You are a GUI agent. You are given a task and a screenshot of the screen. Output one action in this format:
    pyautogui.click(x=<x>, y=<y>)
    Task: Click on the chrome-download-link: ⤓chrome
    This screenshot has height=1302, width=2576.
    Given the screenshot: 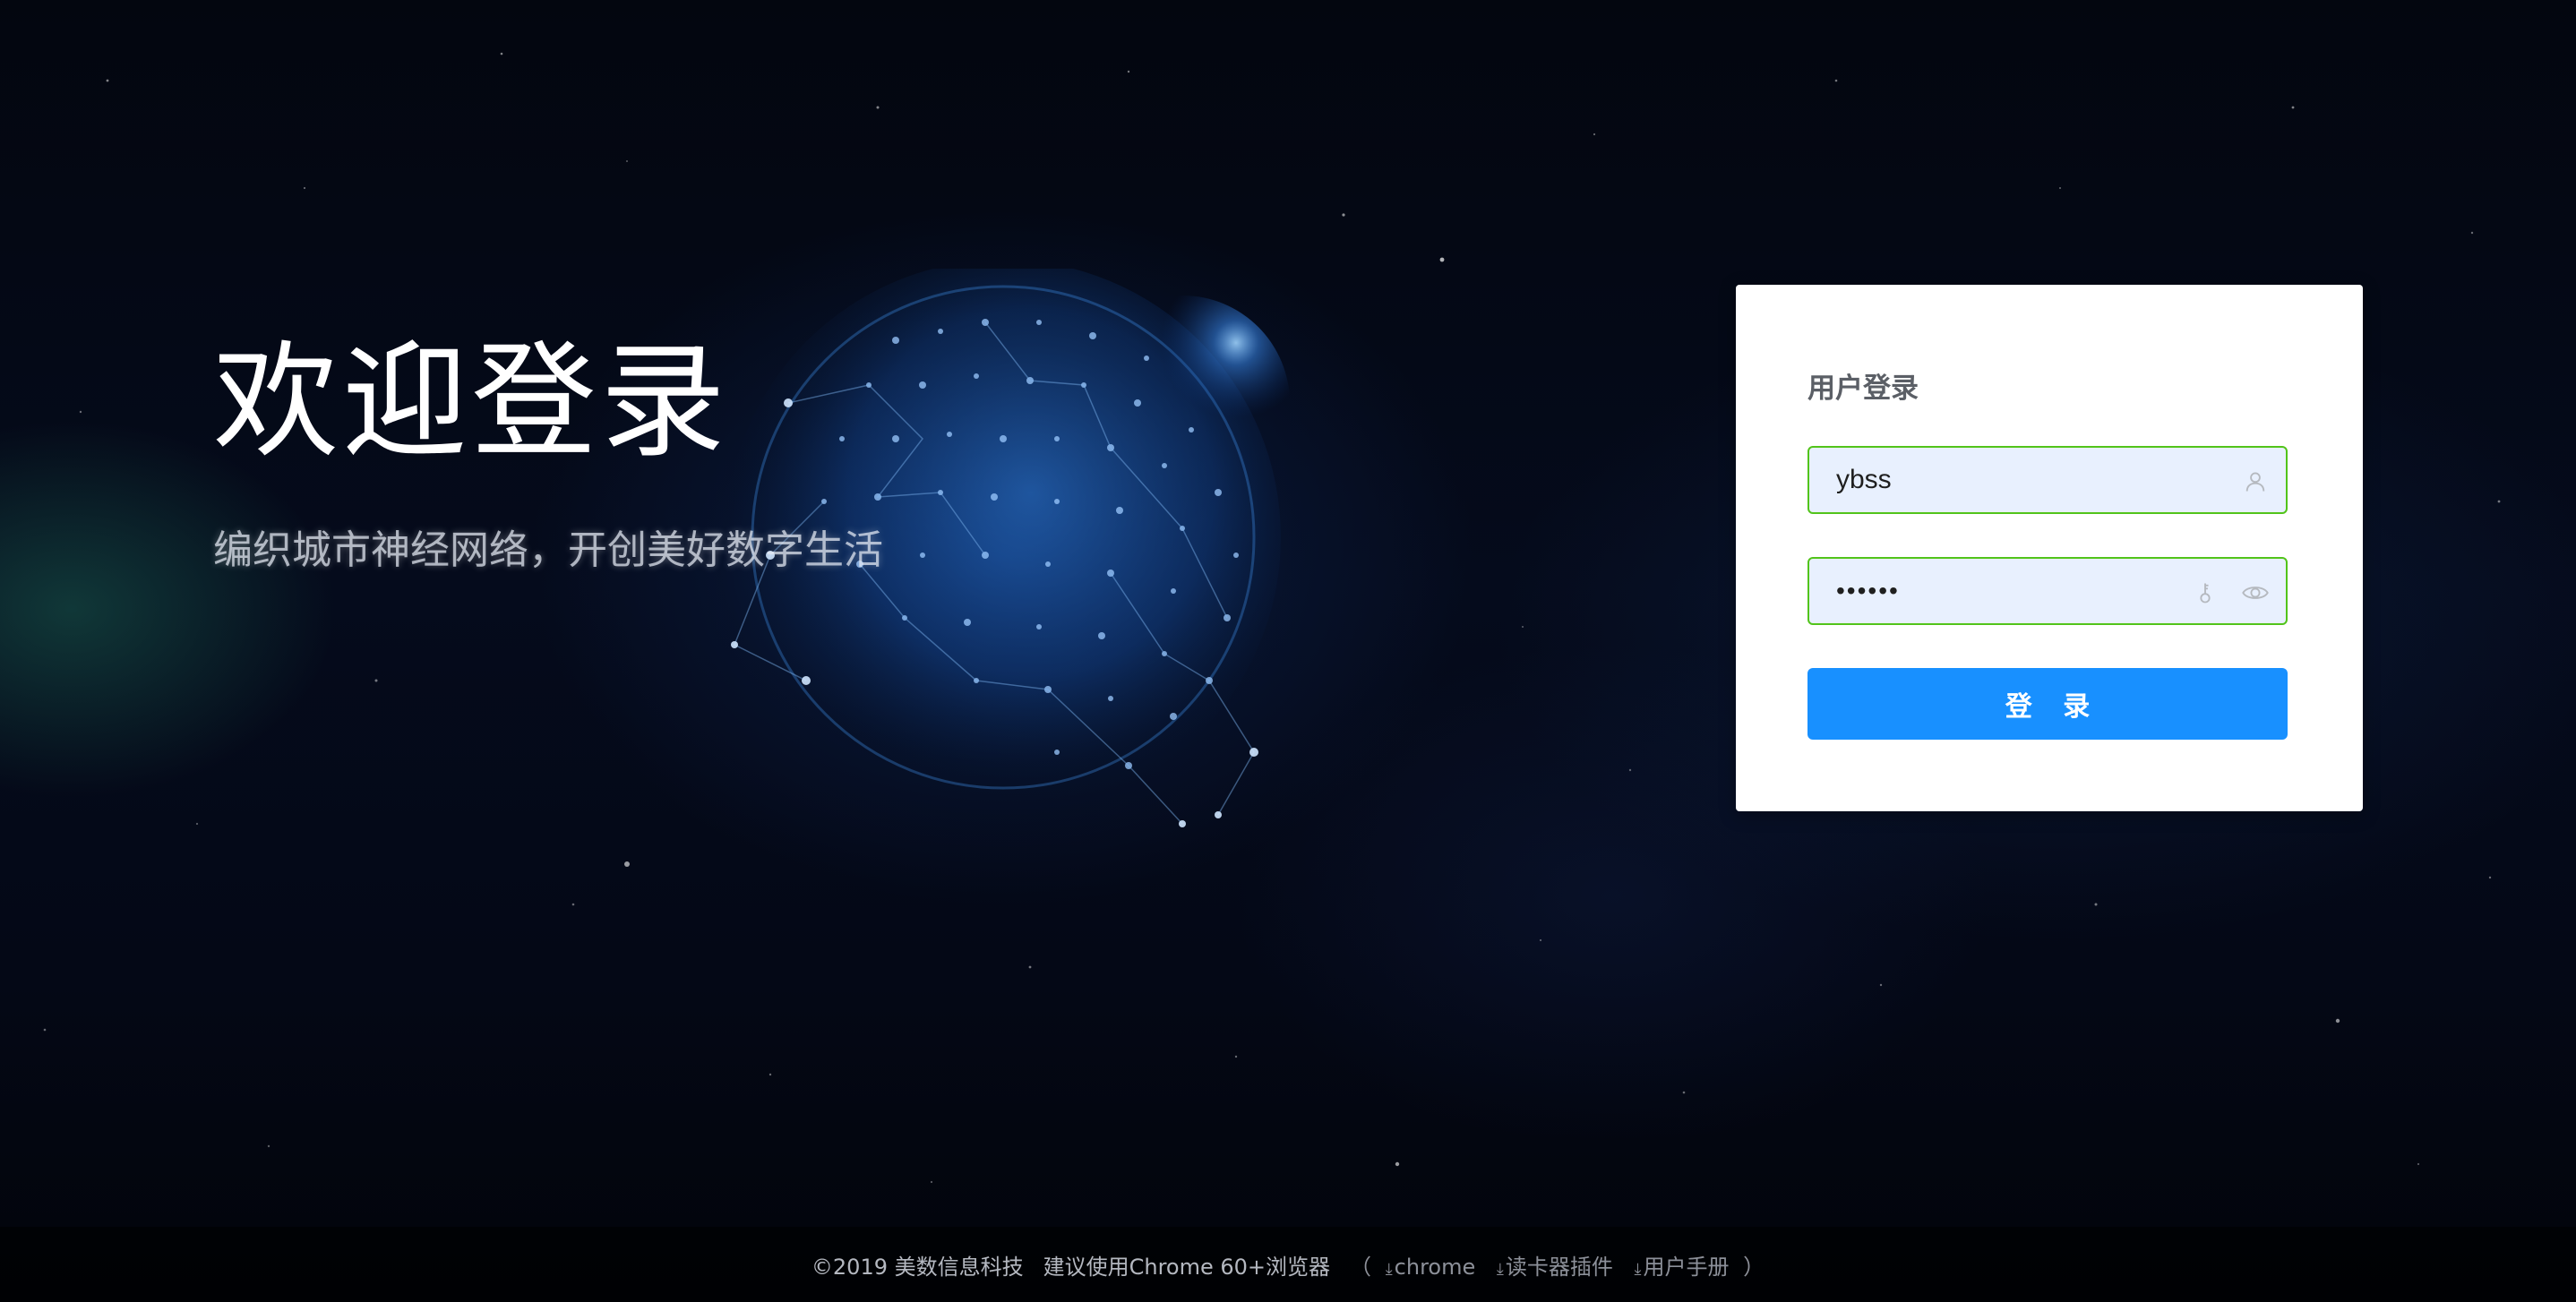 What is the action you would take?
    pyautogui.click(x=1434, y=1267)
    